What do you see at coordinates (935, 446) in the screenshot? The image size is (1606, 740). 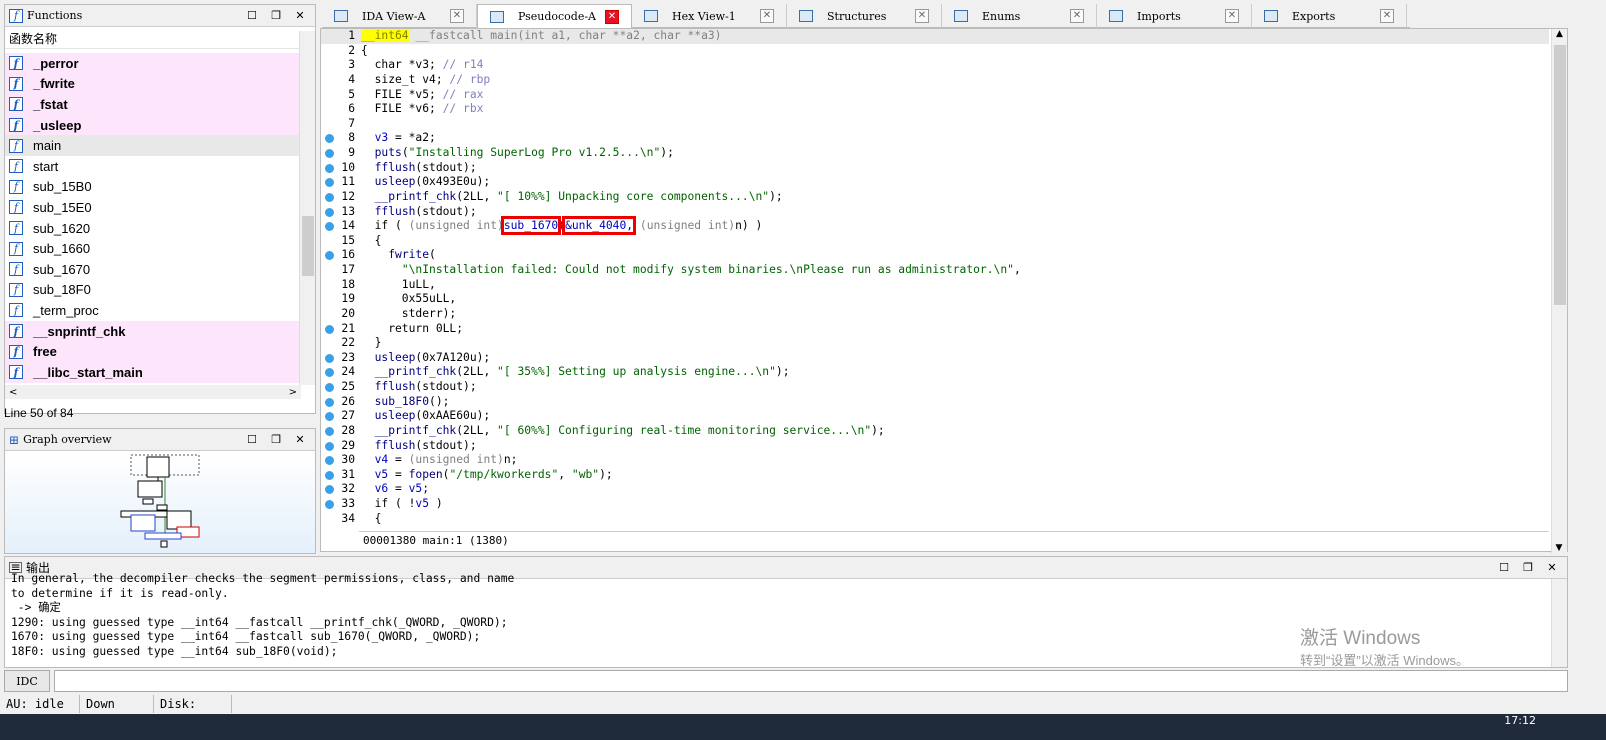 I see `code-line: 29 fflush(stdout);` at bounding box center [935, 446].